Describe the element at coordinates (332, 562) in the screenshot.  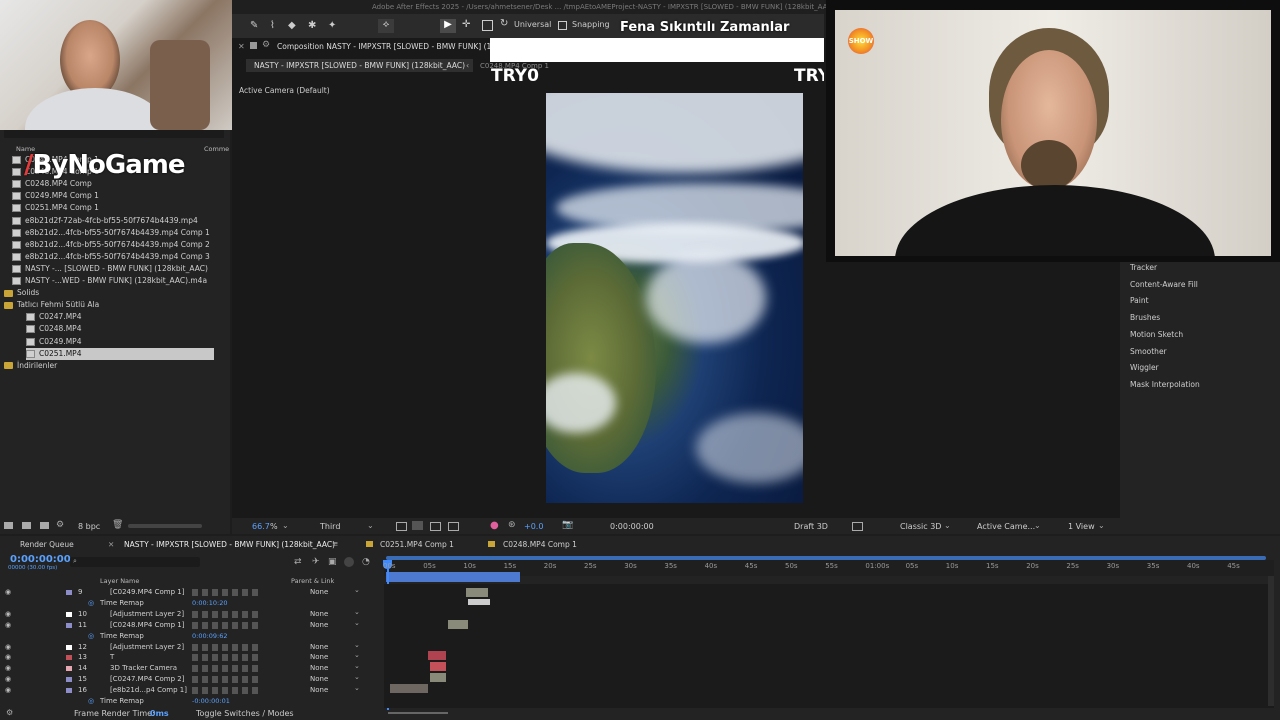
I see `shy-icon: ▣` at that location.